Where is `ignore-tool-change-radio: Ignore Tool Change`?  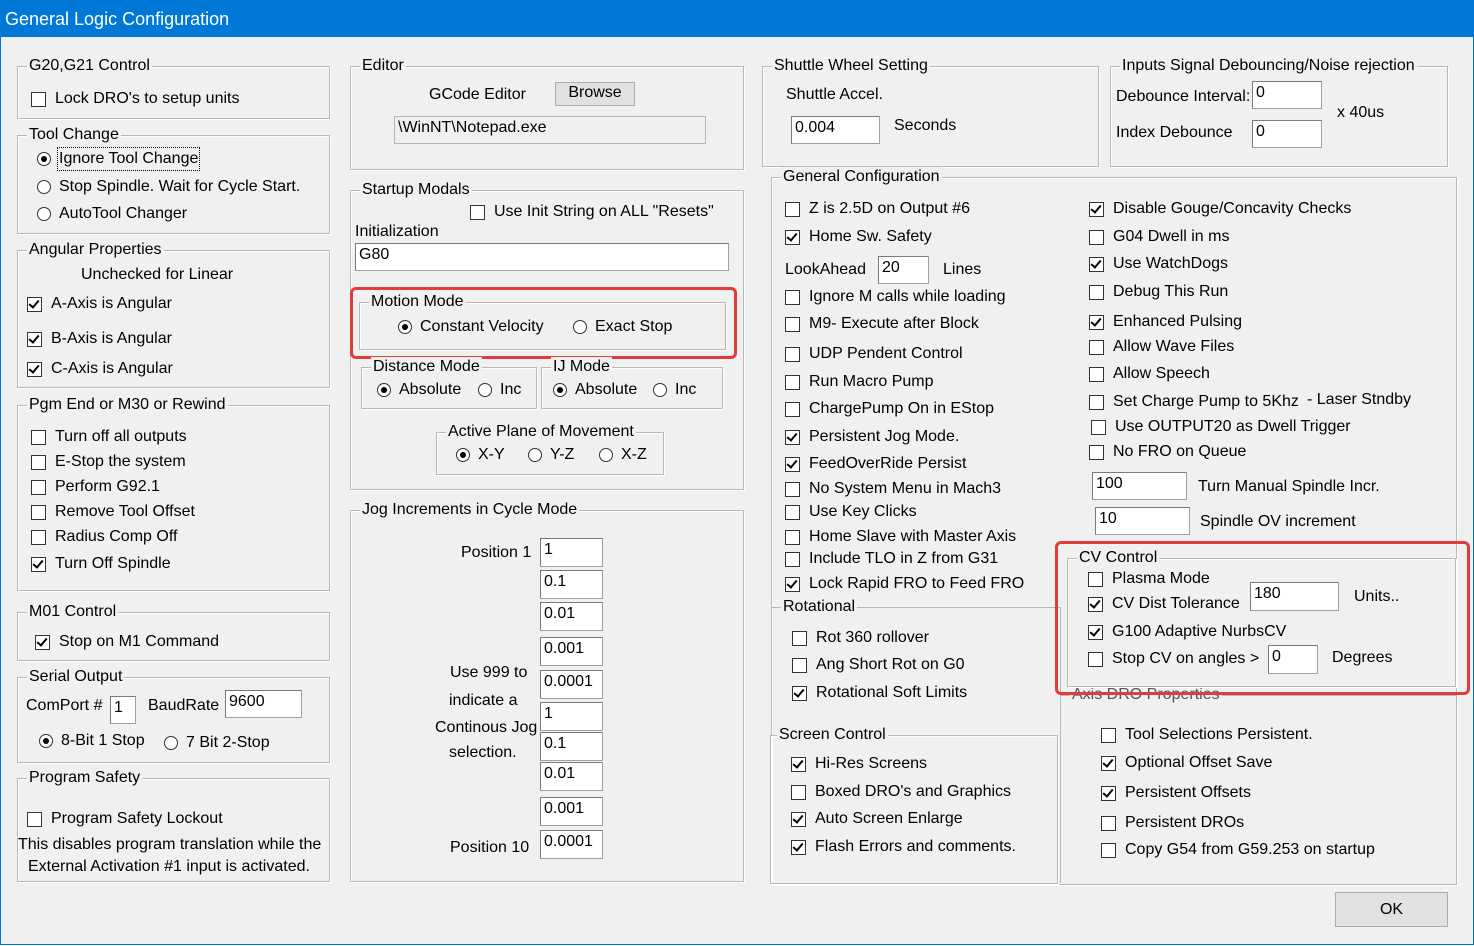 ignore-tool-change-radio: Ignore Tool Change is located at coordinates (119, 159).